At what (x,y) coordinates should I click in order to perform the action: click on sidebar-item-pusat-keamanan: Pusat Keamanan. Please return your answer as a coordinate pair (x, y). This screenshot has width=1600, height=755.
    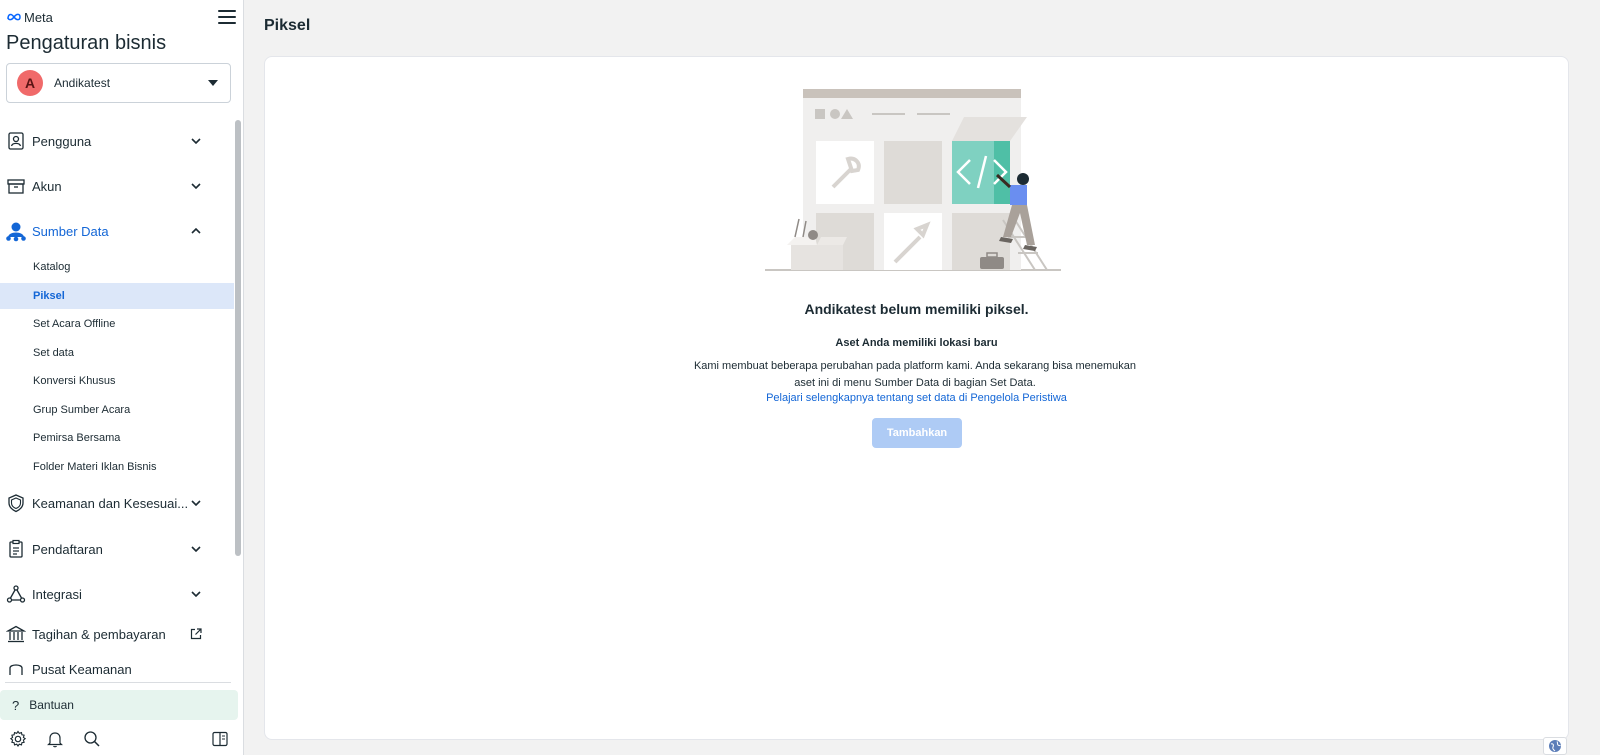
    Looking at the image, I should click on (117, 669).